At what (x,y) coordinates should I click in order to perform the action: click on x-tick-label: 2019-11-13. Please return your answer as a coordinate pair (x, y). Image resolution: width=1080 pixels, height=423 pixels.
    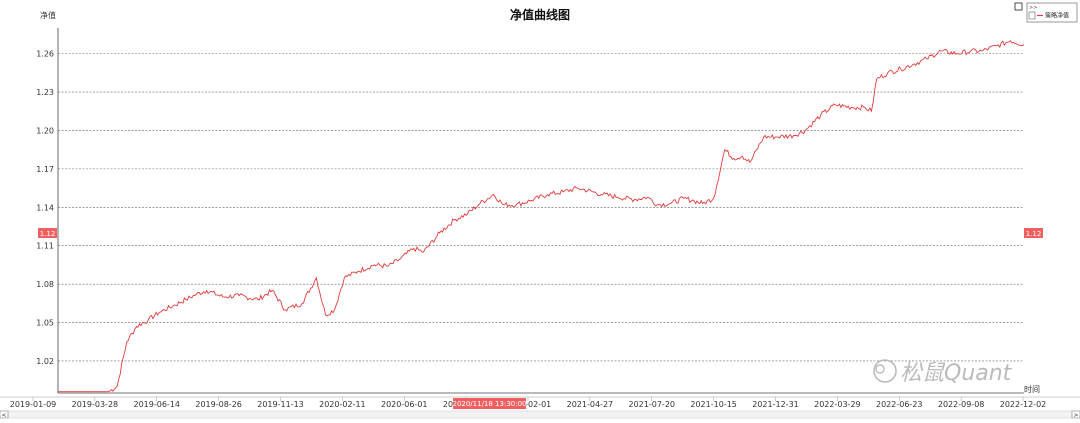
    Looking at the image, I should click on (280, 404).